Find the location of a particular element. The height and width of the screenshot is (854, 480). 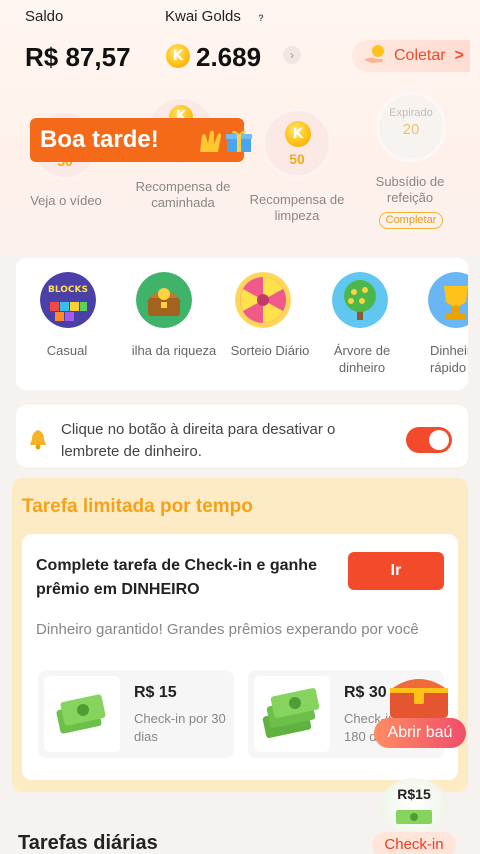

reward-meal: Expirado 20 is located at coordinates (411, 127).